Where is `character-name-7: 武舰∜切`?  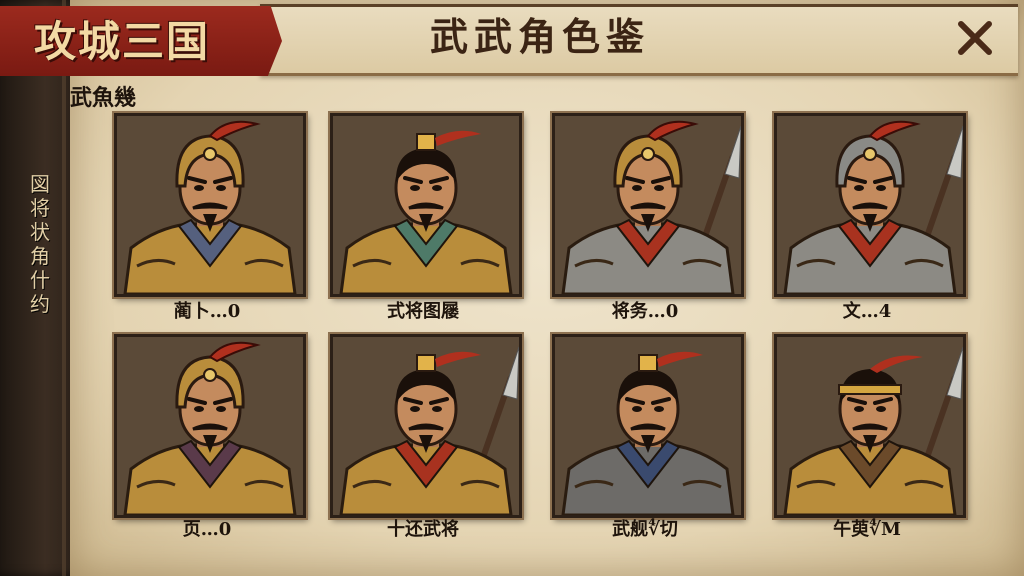
character-name-7: 武舰∜切 is located at coordinates (645, 529).